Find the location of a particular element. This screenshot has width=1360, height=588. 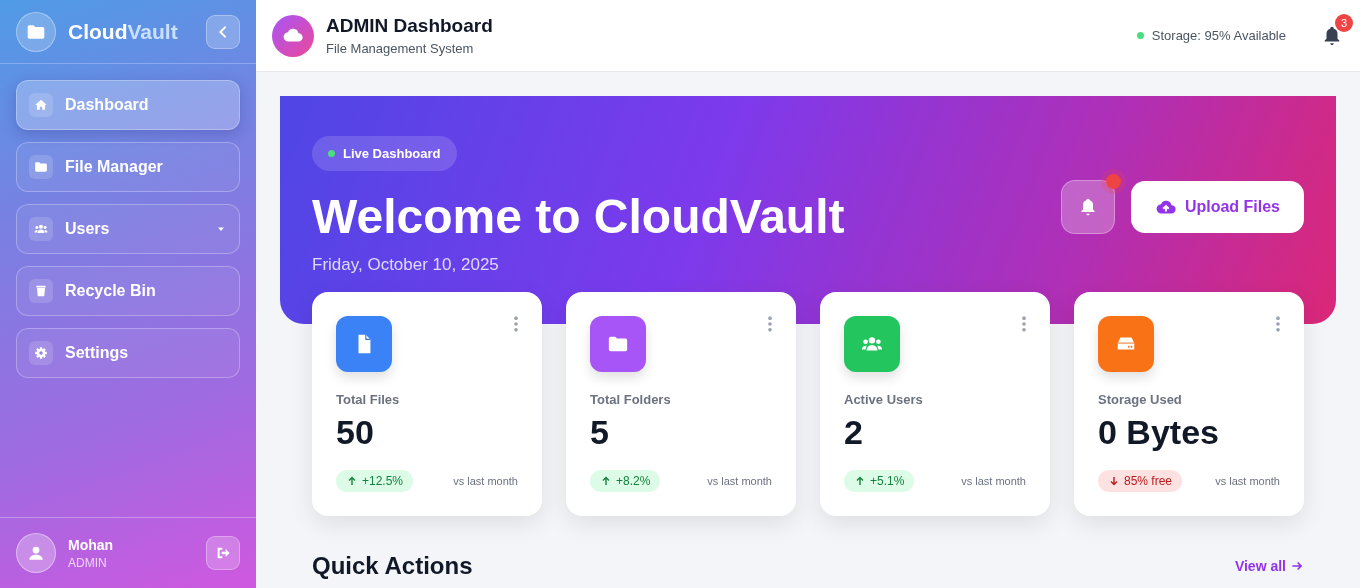

change-badge: +5.1% is located at coordinates (879, 481).